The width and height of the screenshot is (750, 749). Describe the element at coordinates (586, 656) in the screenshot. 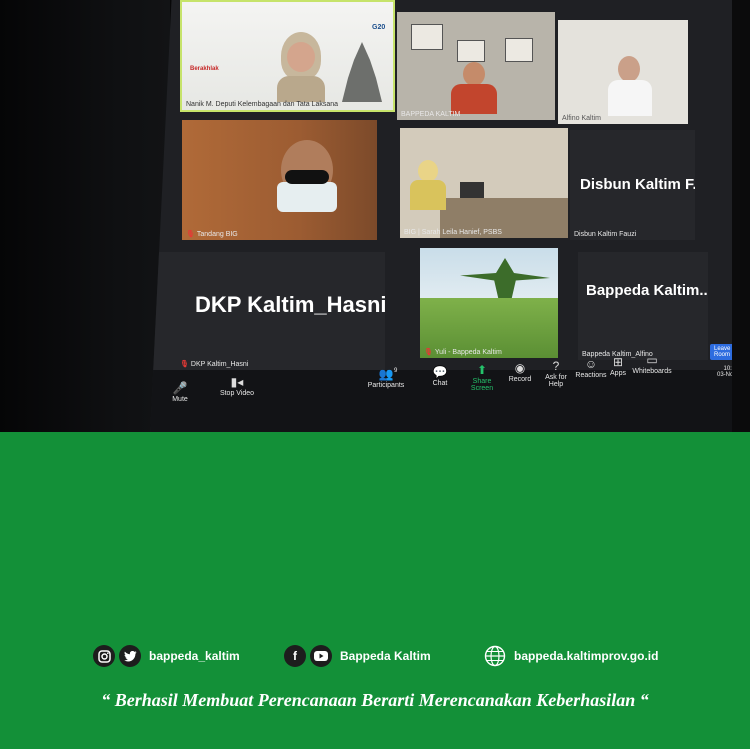

I see `website-link: bappeda.kaltimprov.go.id` at that location.